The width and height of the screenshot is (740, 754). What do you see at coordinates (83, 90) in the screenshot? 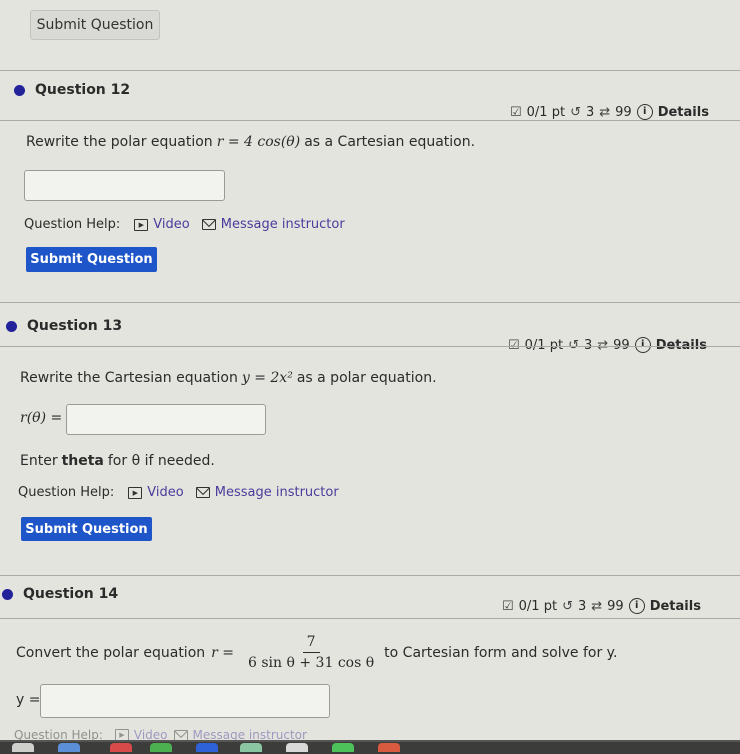
I see `question-title: Question 12` at bounding box center [83, 90].